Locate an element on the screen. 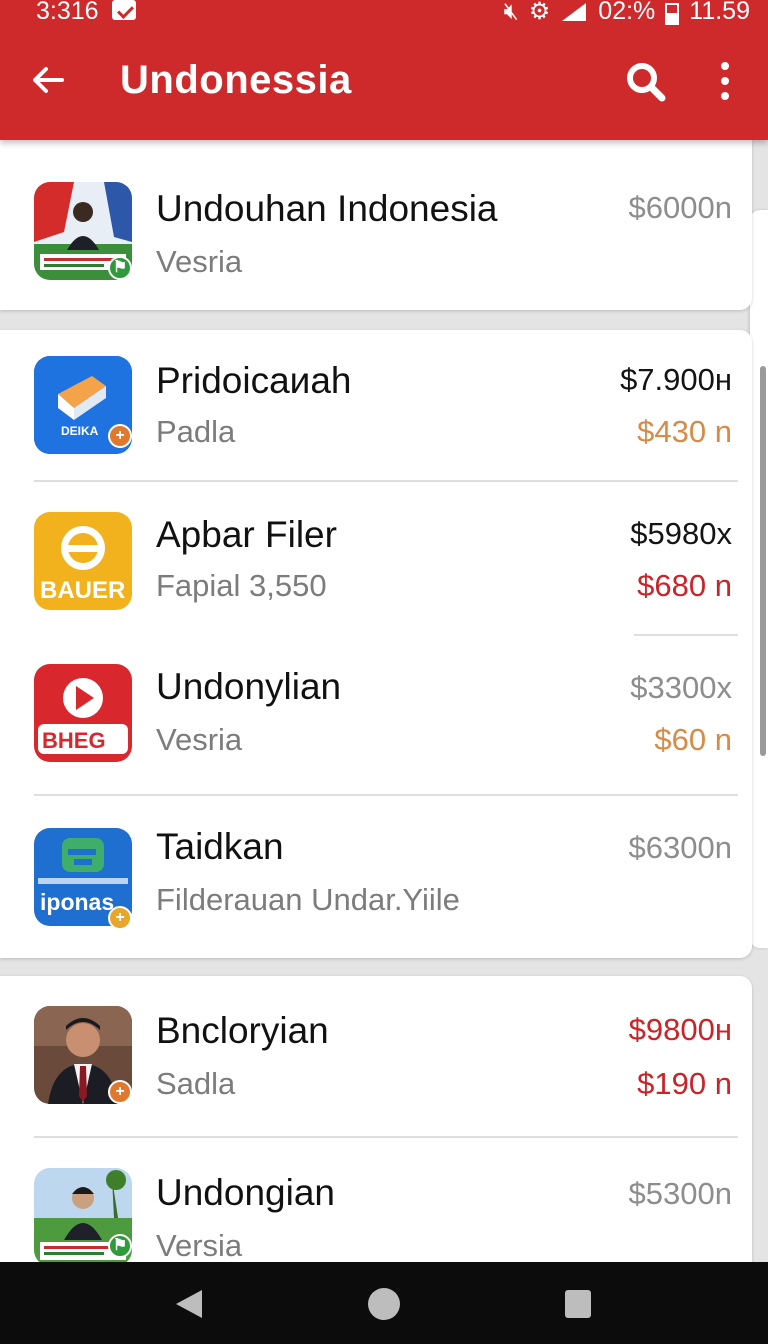  scrollbar is located at coordinates (763, 561).